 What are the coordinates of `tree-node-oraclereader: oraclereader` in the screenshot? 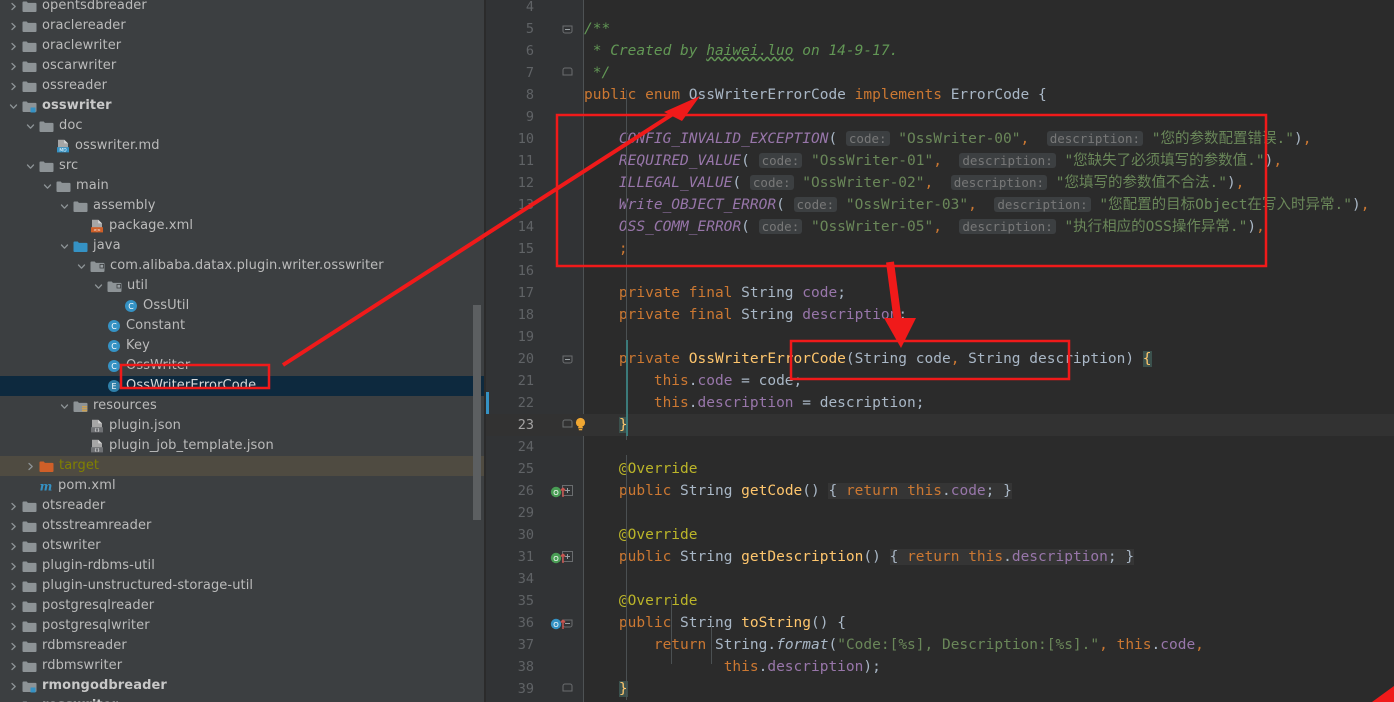 It's located at (243, 26).